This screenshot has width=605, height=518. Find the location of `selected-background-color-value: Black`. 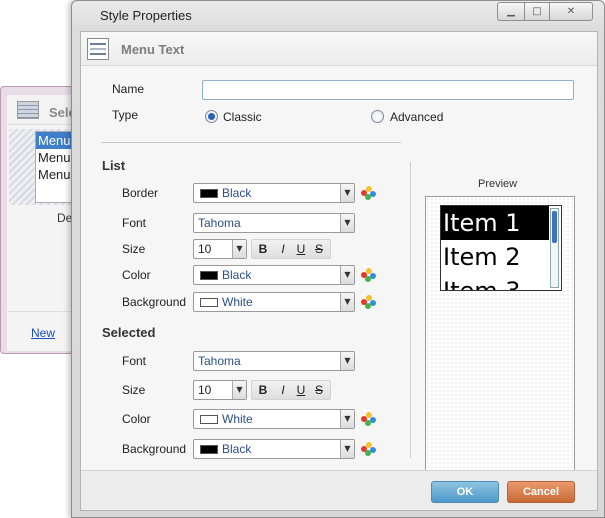

selected-background-color-value: Black is located at coordinates (237, 449).